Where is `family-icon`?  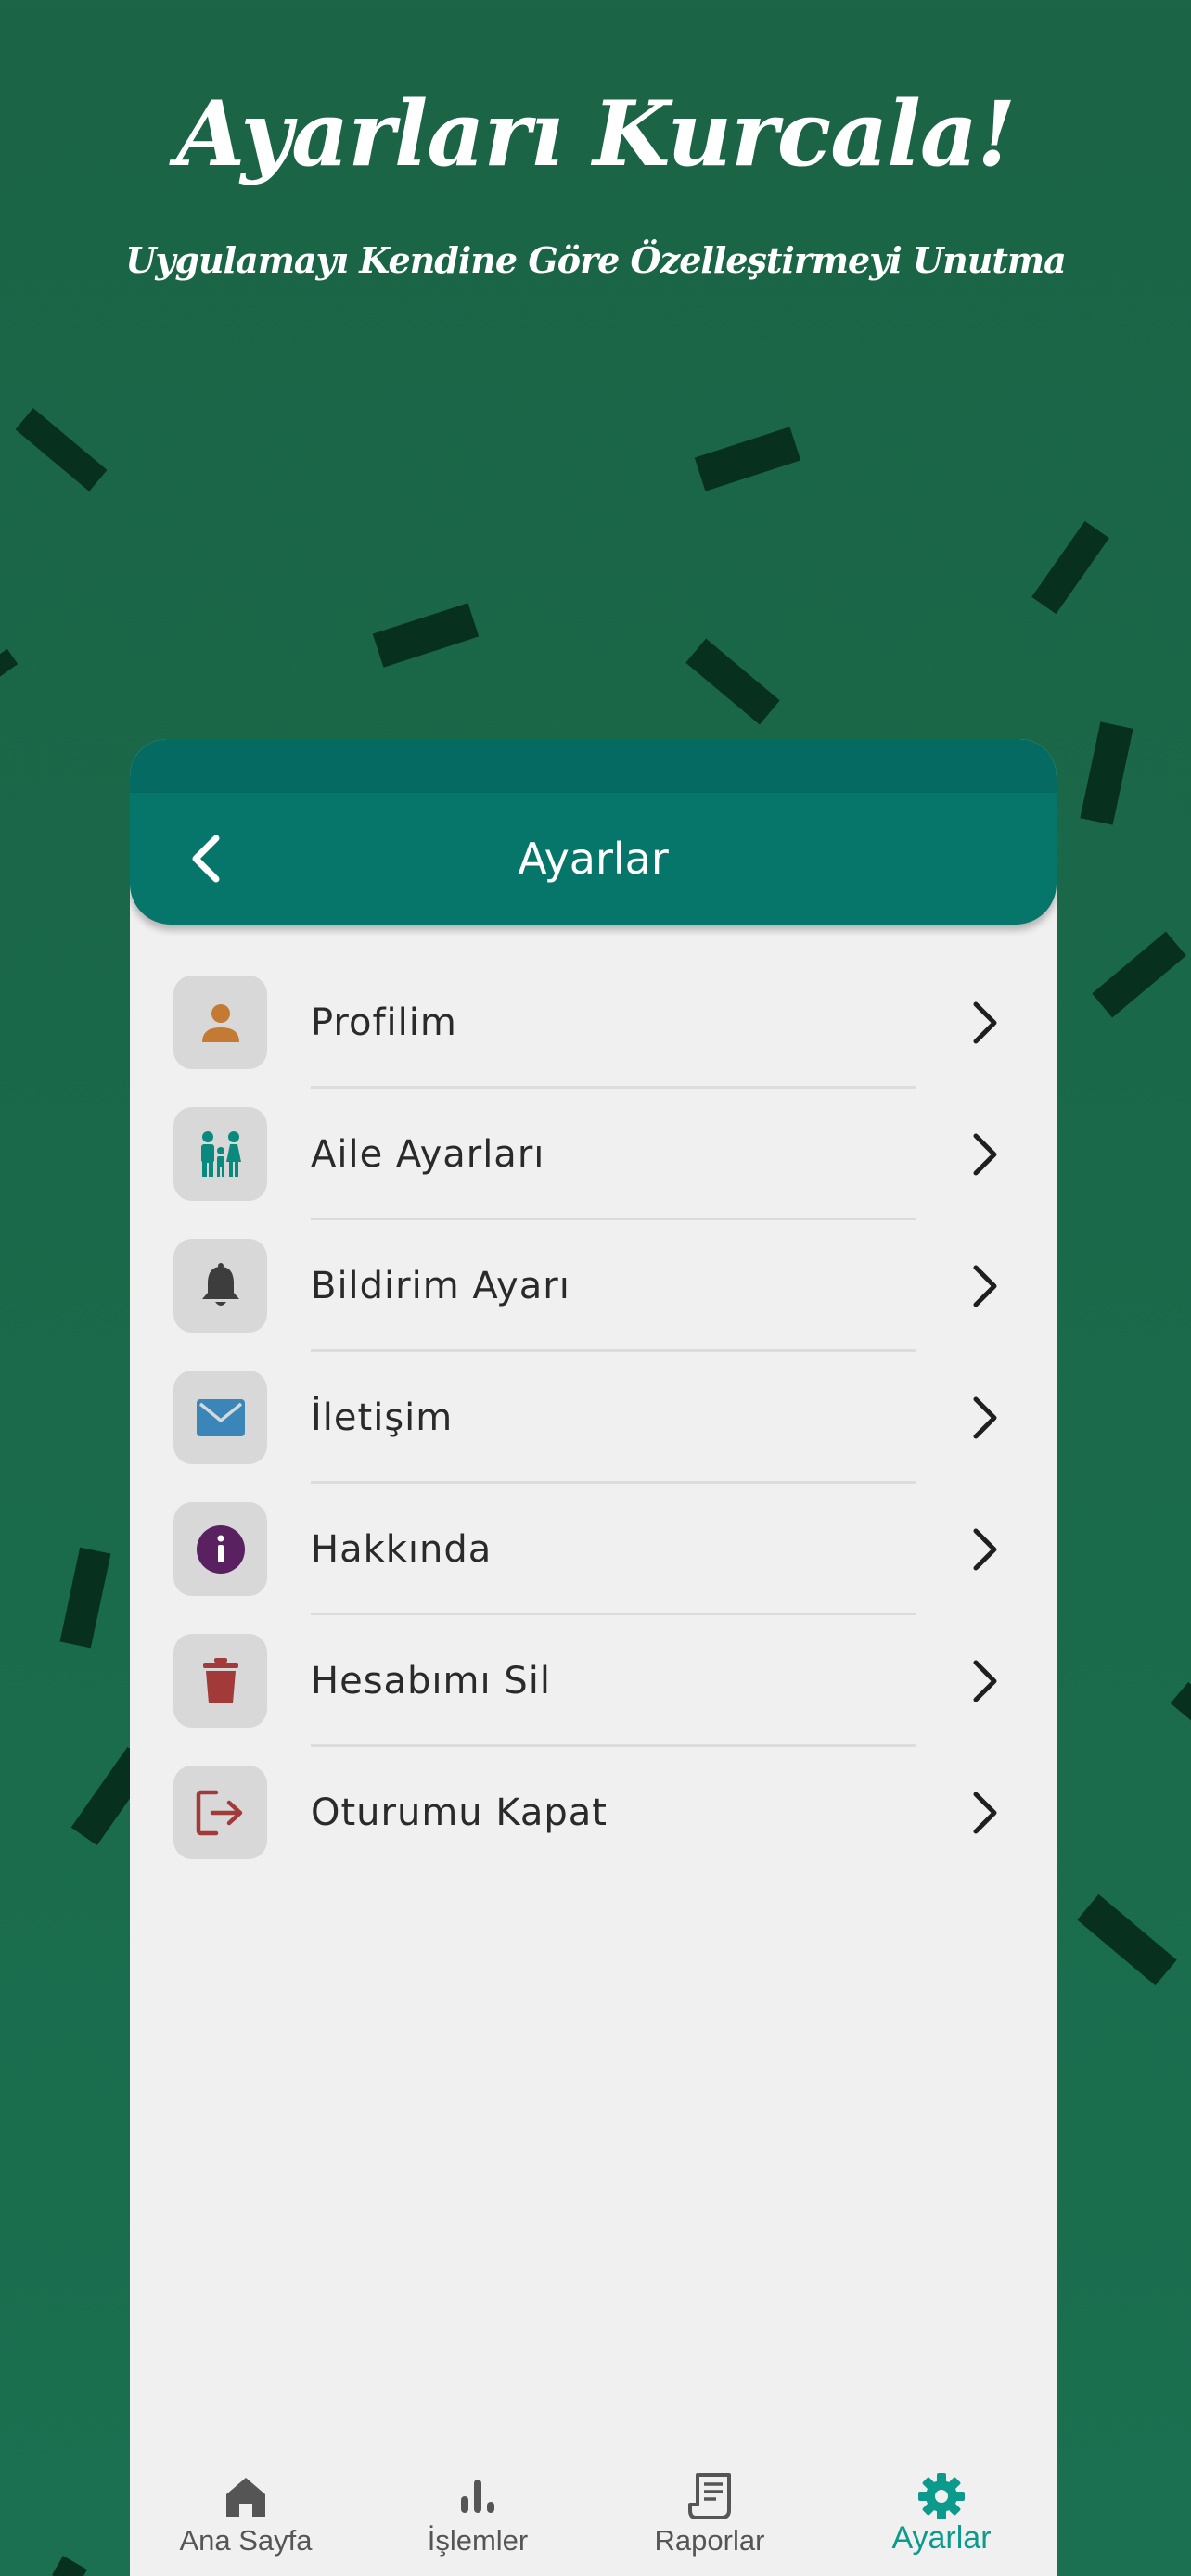 family-icon is located at coordinates (220, 1153).